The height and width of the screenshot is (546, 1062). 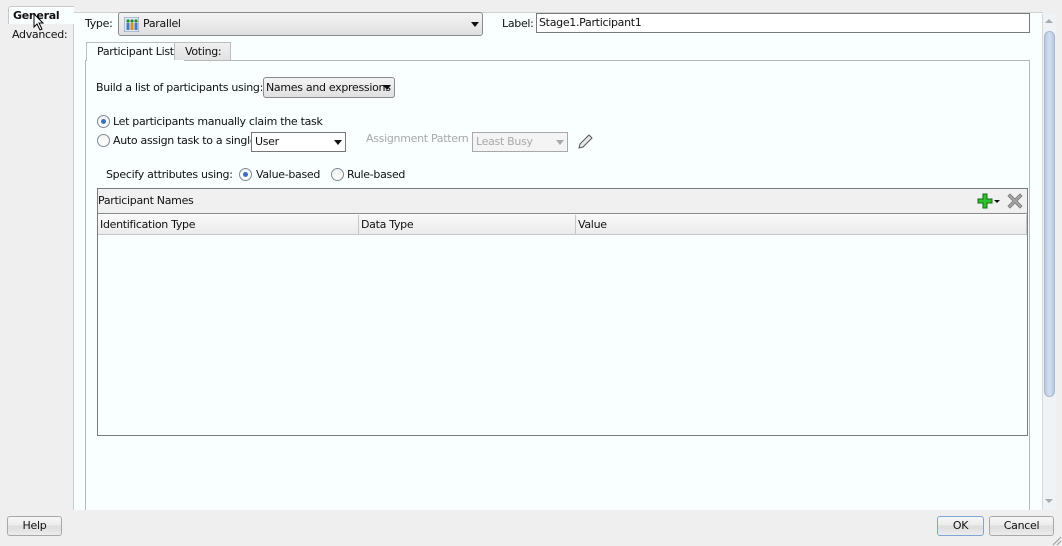 What do you see at coordinates (99, 23) in the screenshot?
I see `type-label: Type:` at bounding box center [99, 23].